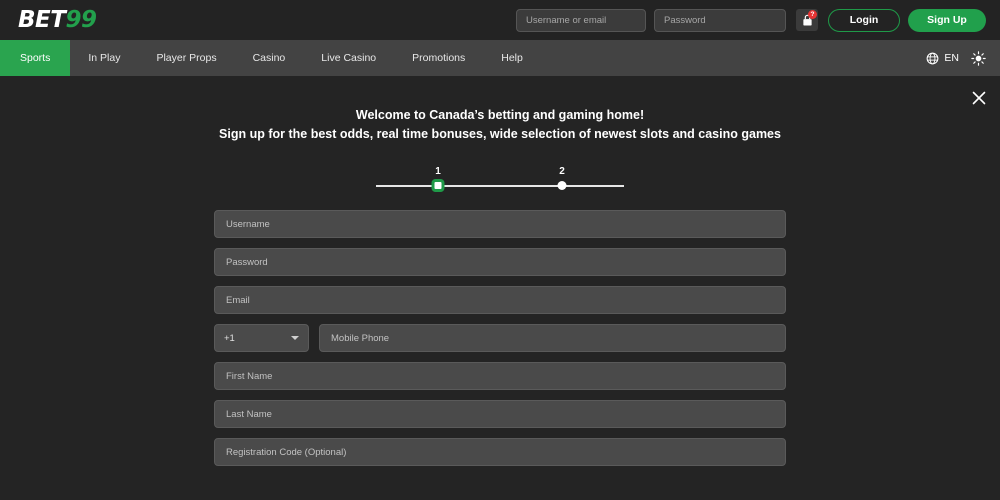 The height and width of the screenshot is (500, 1000). I want to click on step-2: 2, so click(562, 178).